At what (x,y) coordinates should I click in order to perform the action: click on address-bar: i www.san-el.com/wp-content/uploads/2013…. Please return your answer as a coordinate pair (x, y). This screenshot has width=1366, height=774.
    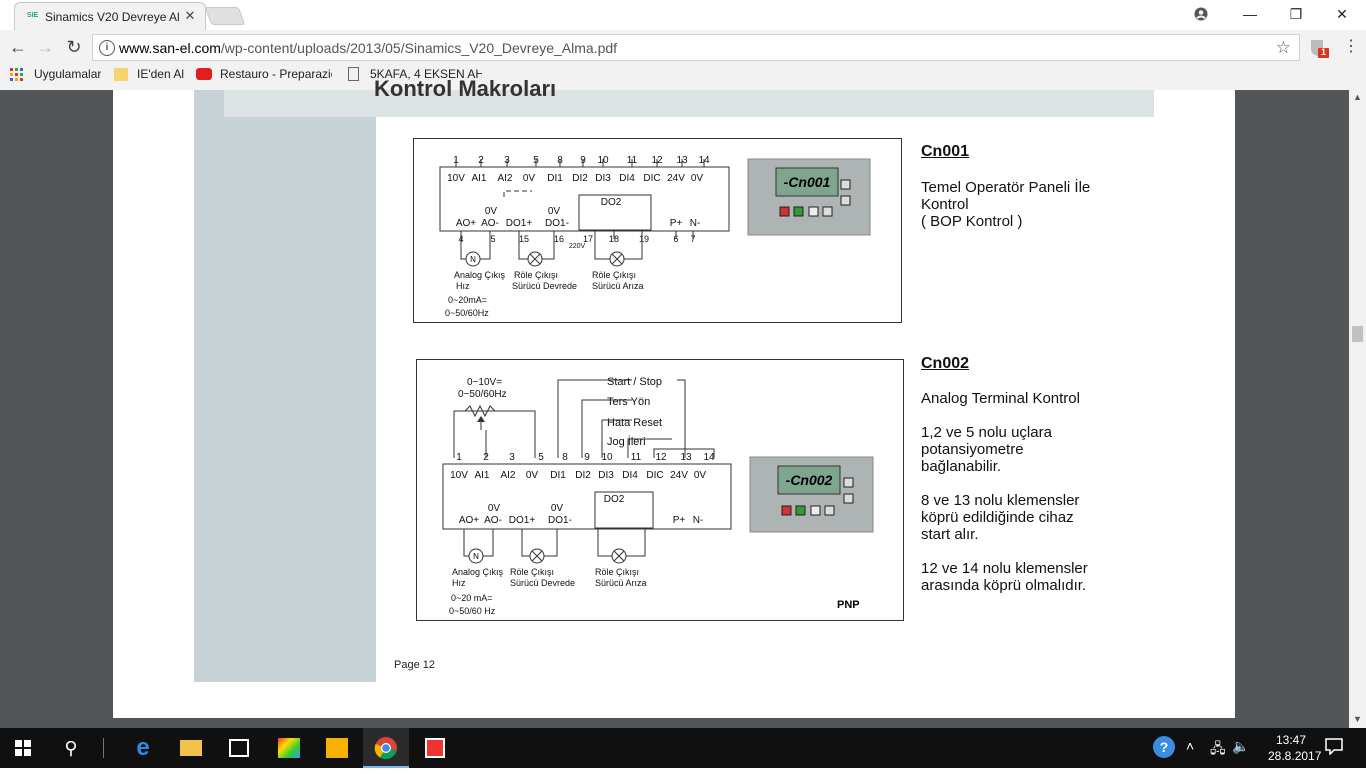
    Looking at the image, I should click on (696, 47).